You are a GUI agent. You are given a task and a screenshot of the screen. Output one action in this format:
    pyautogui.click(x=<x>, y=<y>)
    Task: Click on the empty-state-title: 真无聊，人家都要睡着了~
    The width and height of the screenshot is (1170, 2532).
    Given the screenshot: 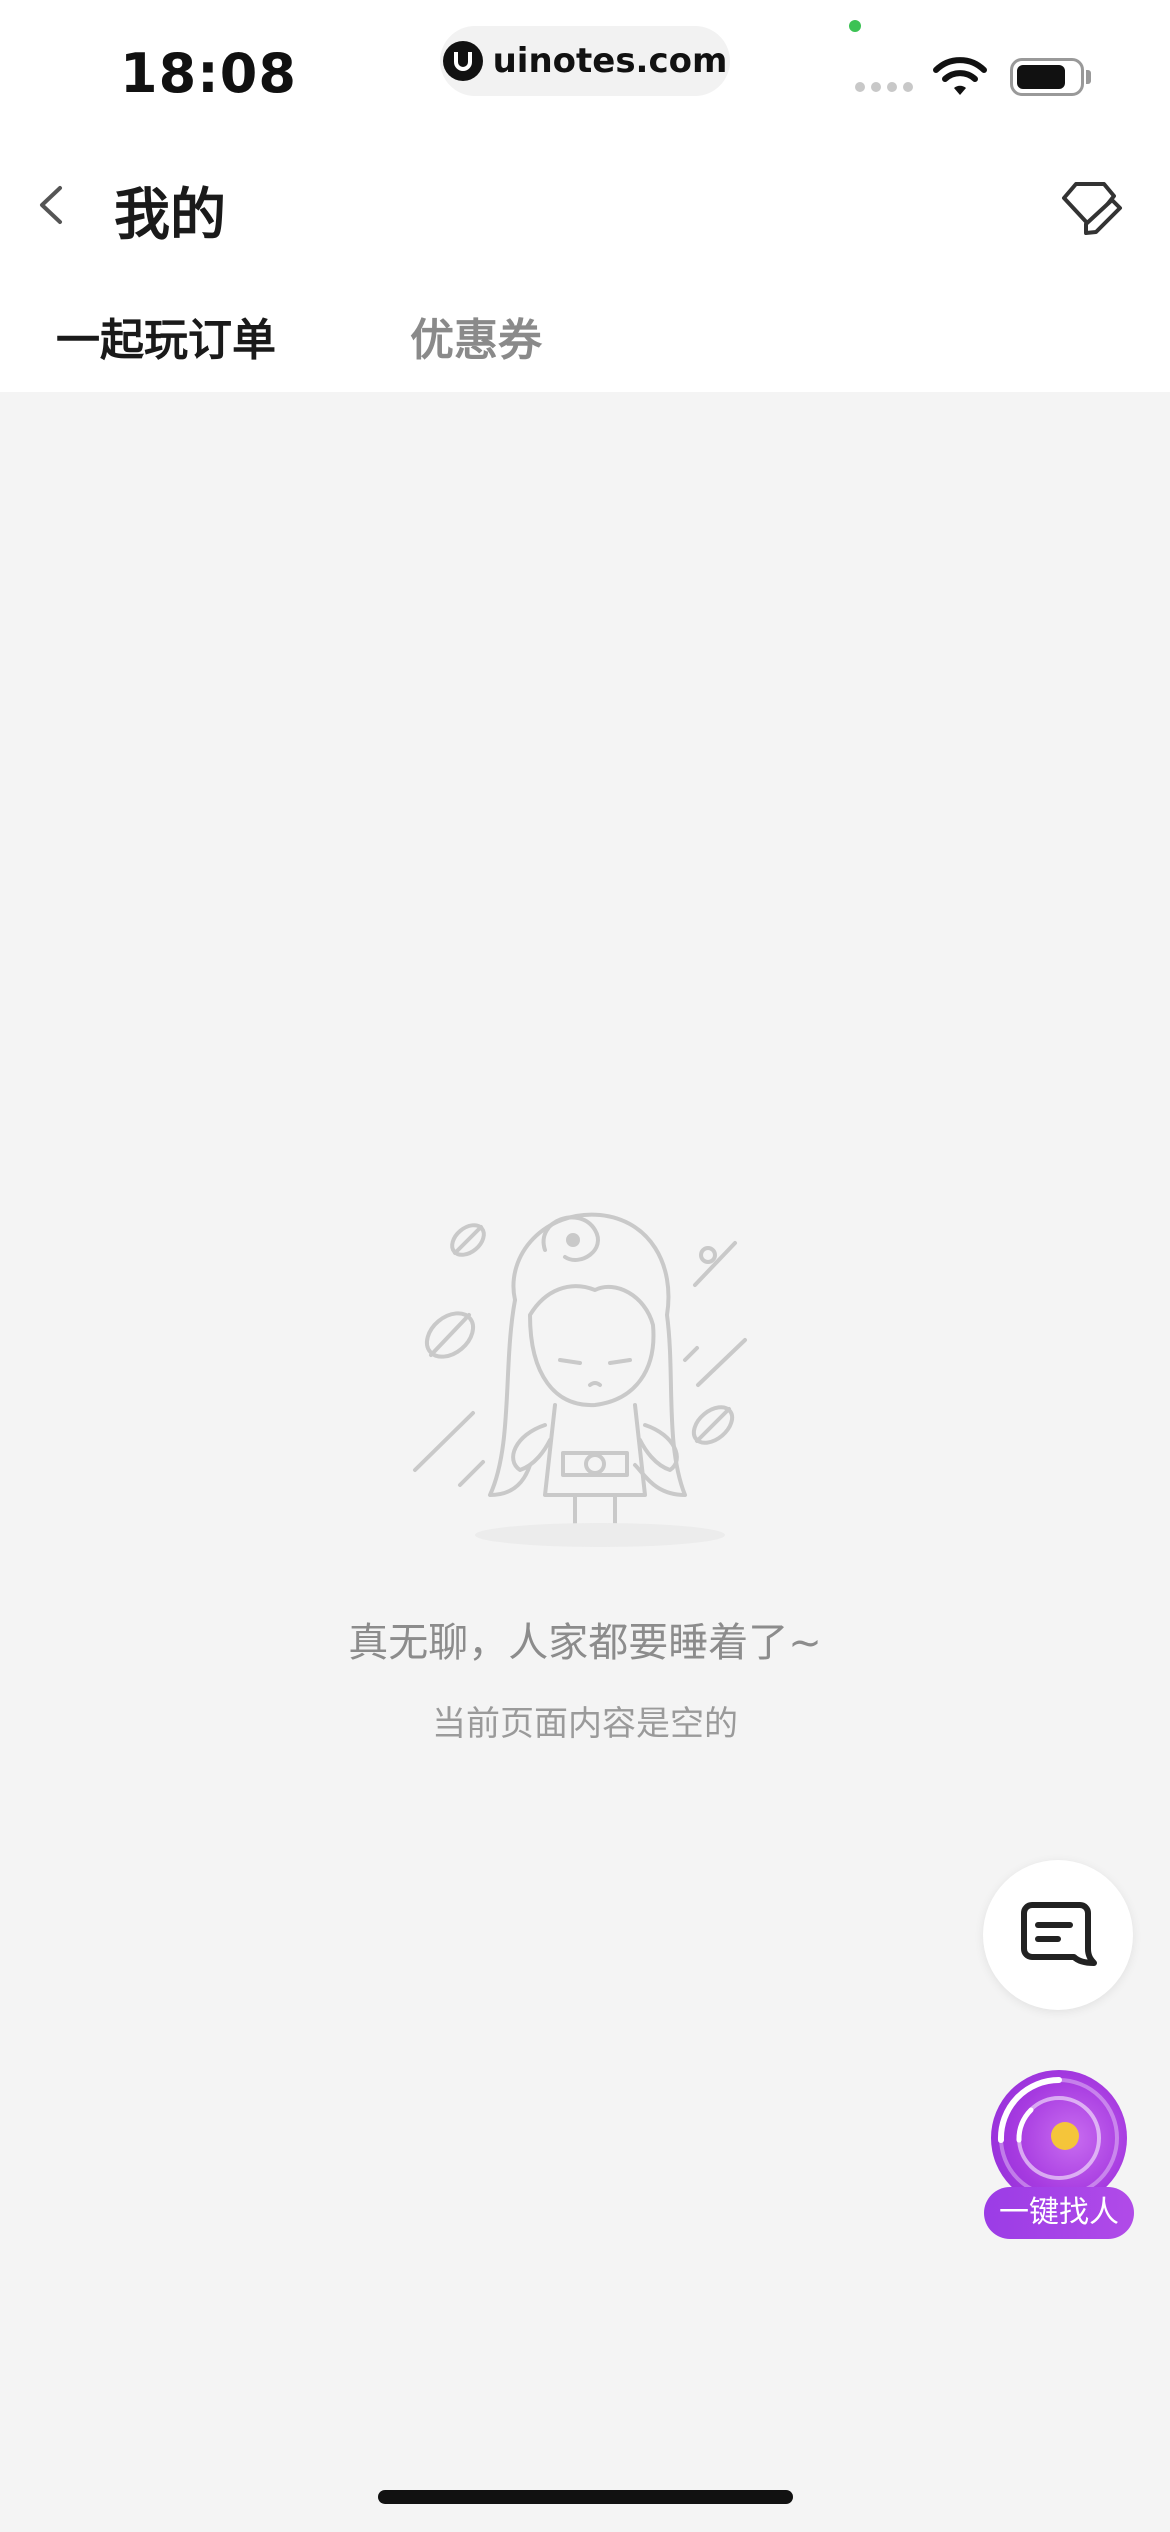 What is the action you would take?
    pyautogui.click(x=585, y=1643)
    